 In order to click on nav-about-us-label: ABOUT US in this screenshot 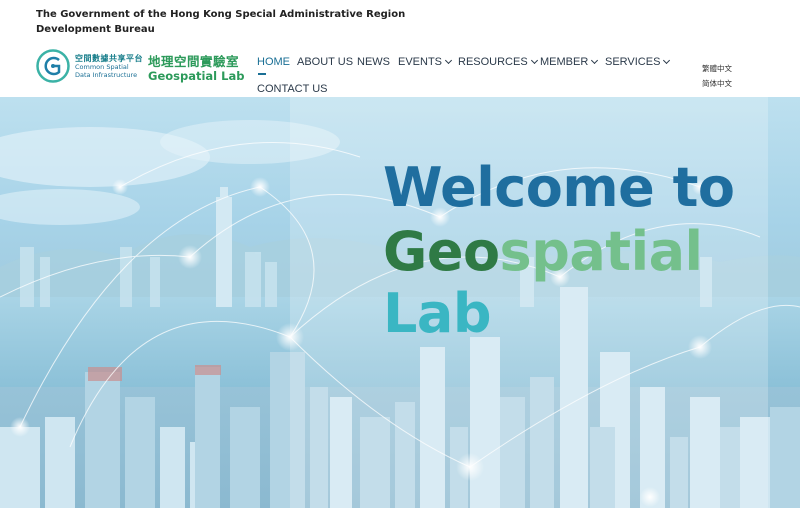, I will do `click(325, 62)`.